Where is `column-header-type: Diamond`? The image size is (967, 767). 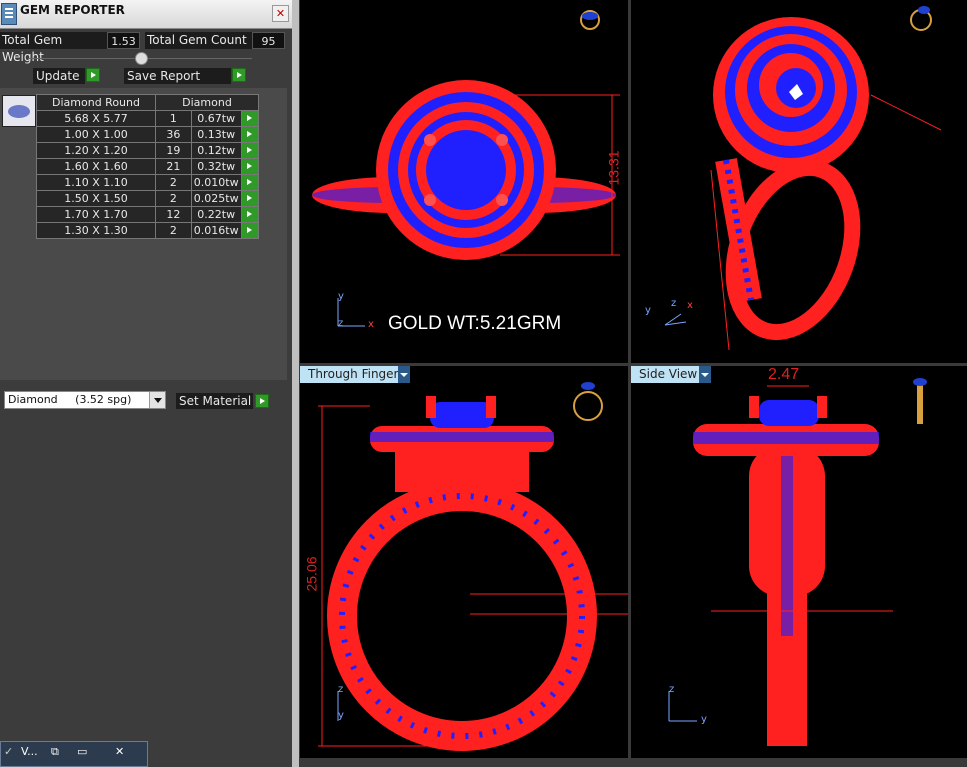
column-header-type: Diamond is located at coordinates (207, 102).